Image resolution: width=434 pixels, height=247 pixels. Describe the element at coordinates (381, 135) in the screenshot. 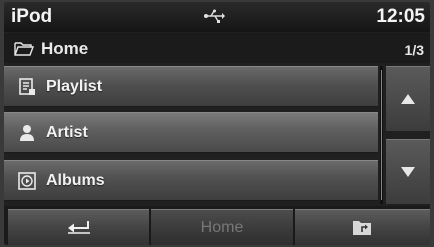

I see `scrollbar-indicator` at that location.